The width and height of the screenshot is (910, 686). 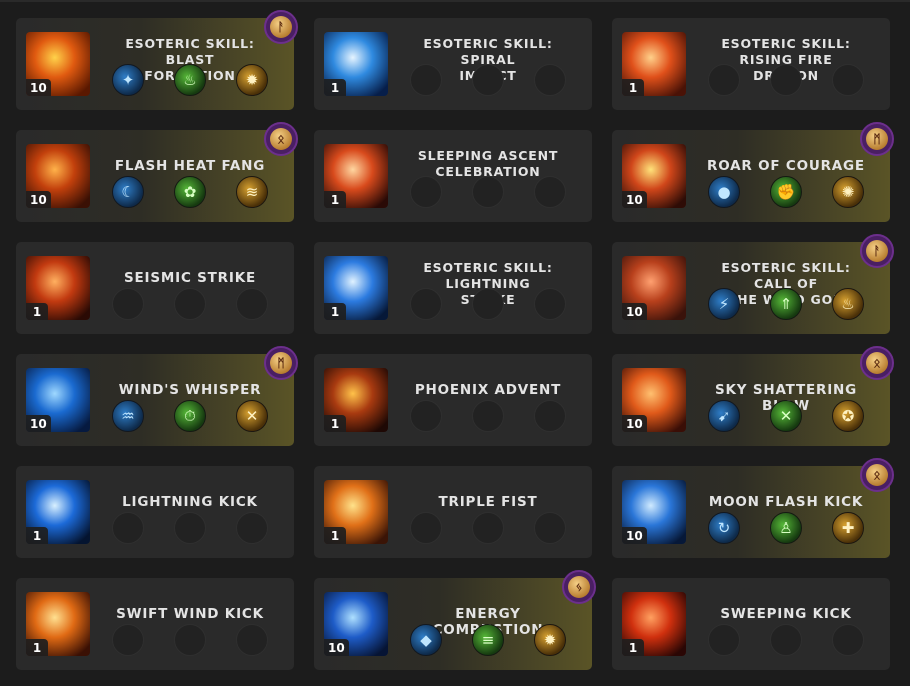 What do you see at coordinates (848, 528) in the screenshot?
I see `ground-burst-icon: ✚` at bounding box center [848, 528].